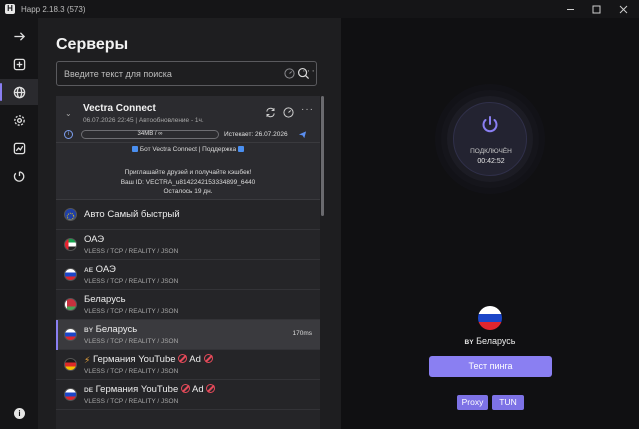  Describe the element at coordinates (322, 156) in the screenshot. I see `list-scrollbar` at that location.